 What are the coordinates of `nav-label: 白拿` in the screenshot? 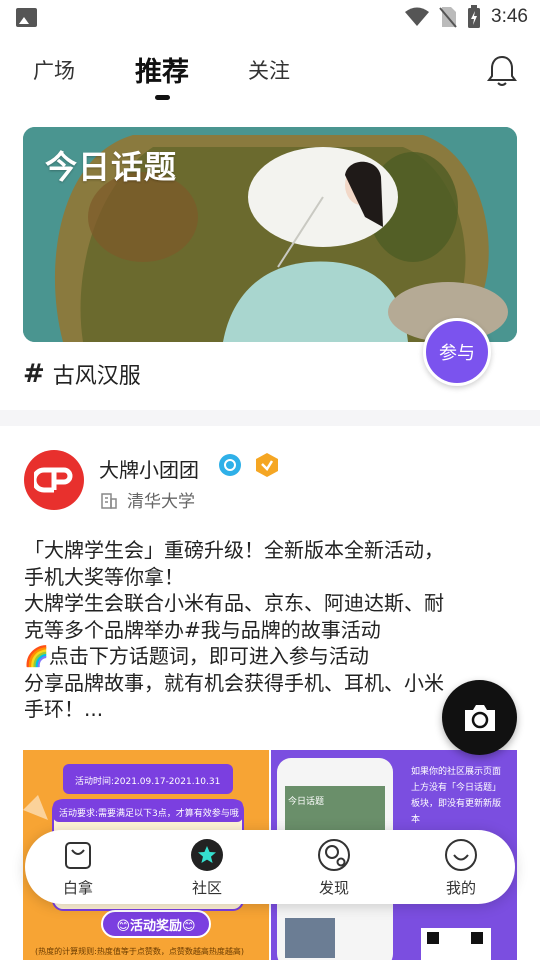 It's located at (77, 888).